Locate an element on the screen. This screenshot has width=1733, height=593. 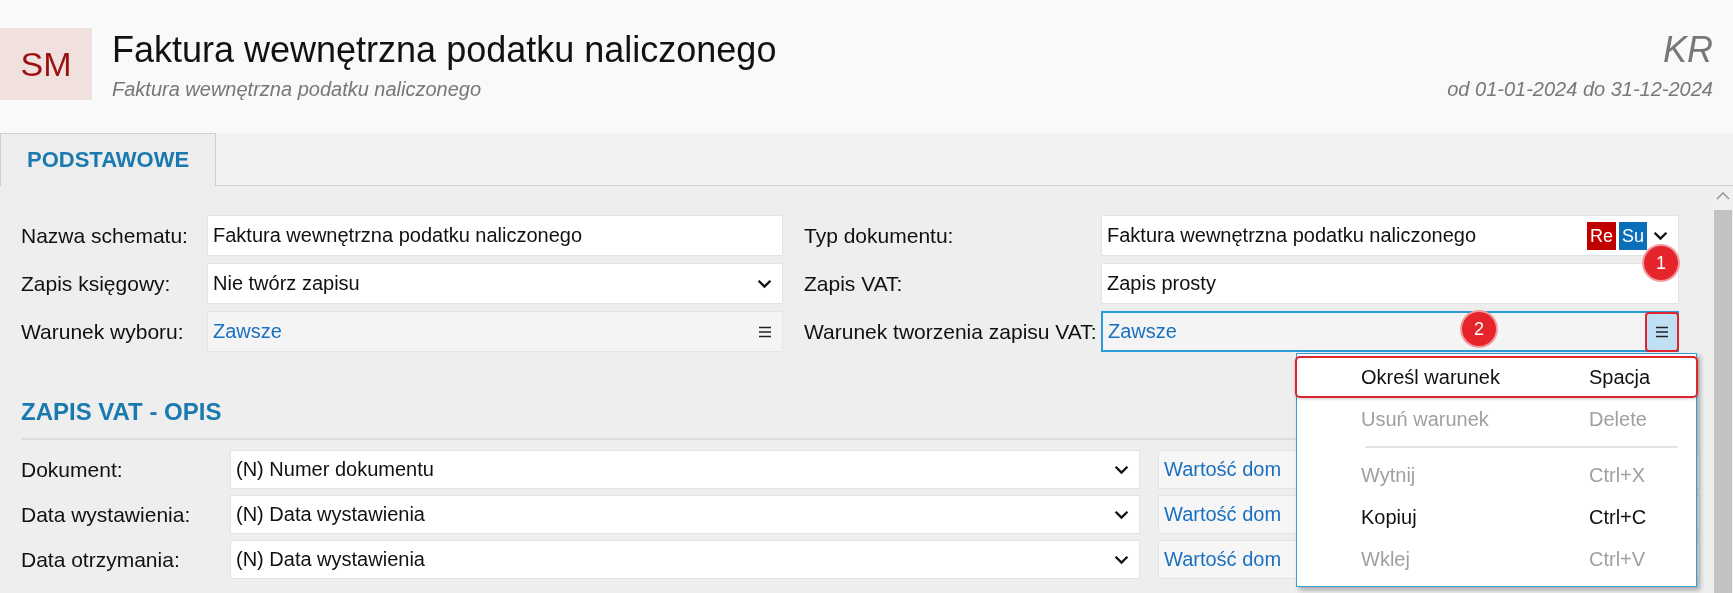
callout-badge: 1 is located at coordinates (1661, 263).